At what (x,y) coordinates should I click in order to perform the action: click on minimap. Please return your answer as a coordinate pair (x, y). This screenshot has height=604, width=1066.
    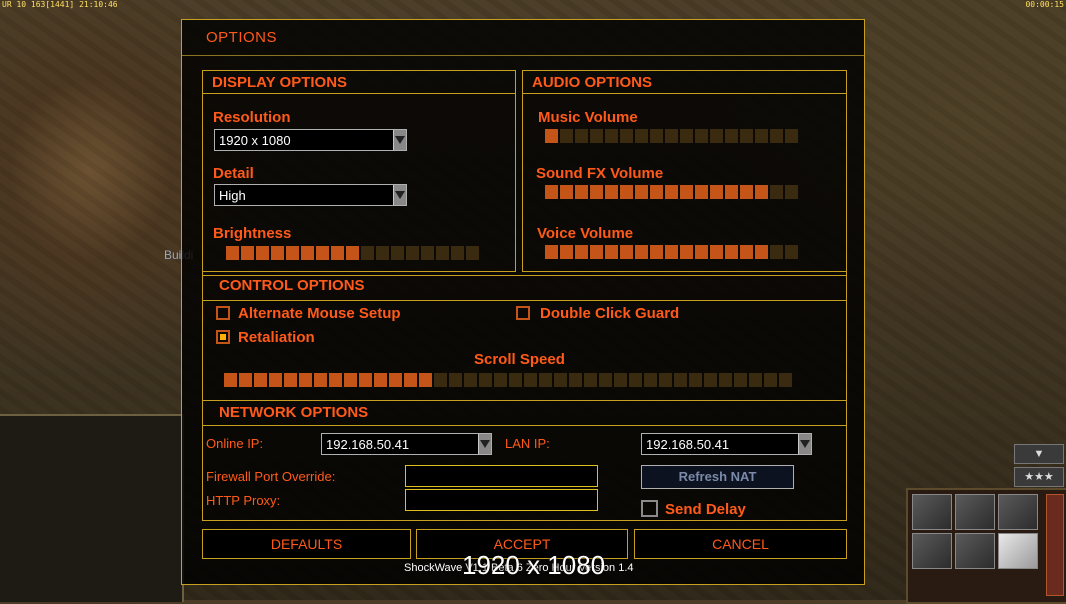
    Looking at the image, I should click on (92, 508).